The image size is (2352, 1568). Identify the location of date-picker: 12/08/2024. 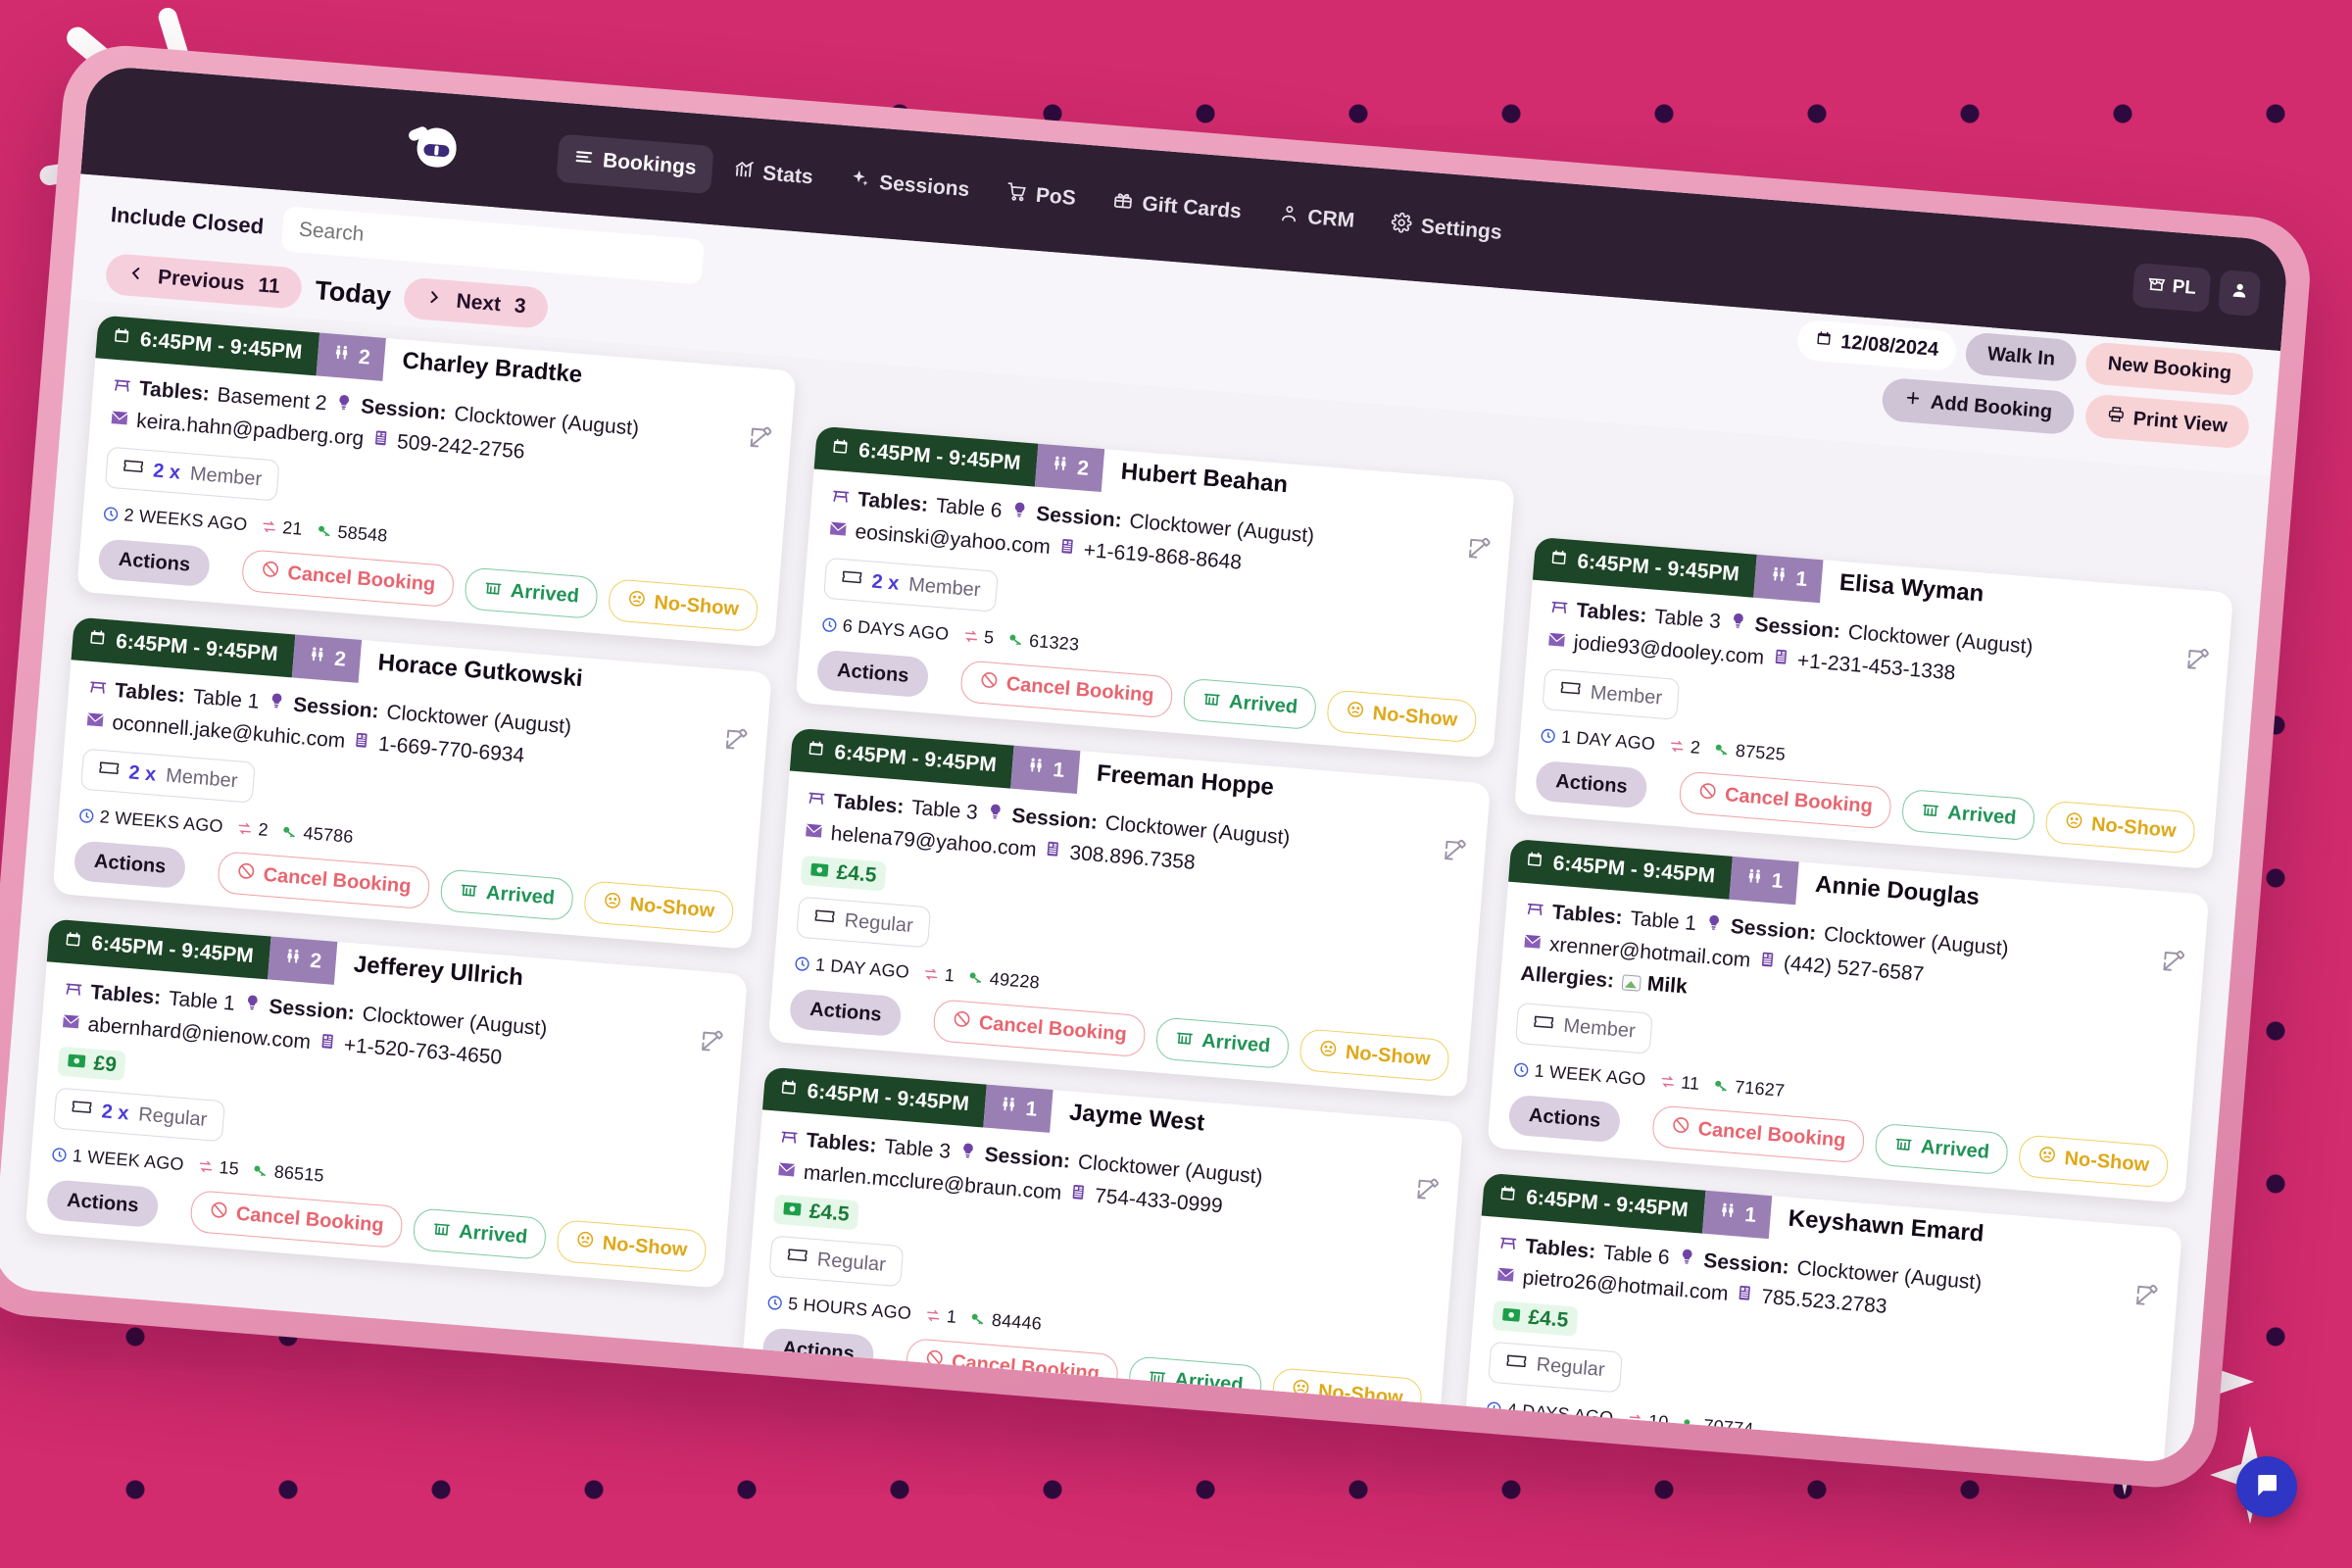
(1876, 345).